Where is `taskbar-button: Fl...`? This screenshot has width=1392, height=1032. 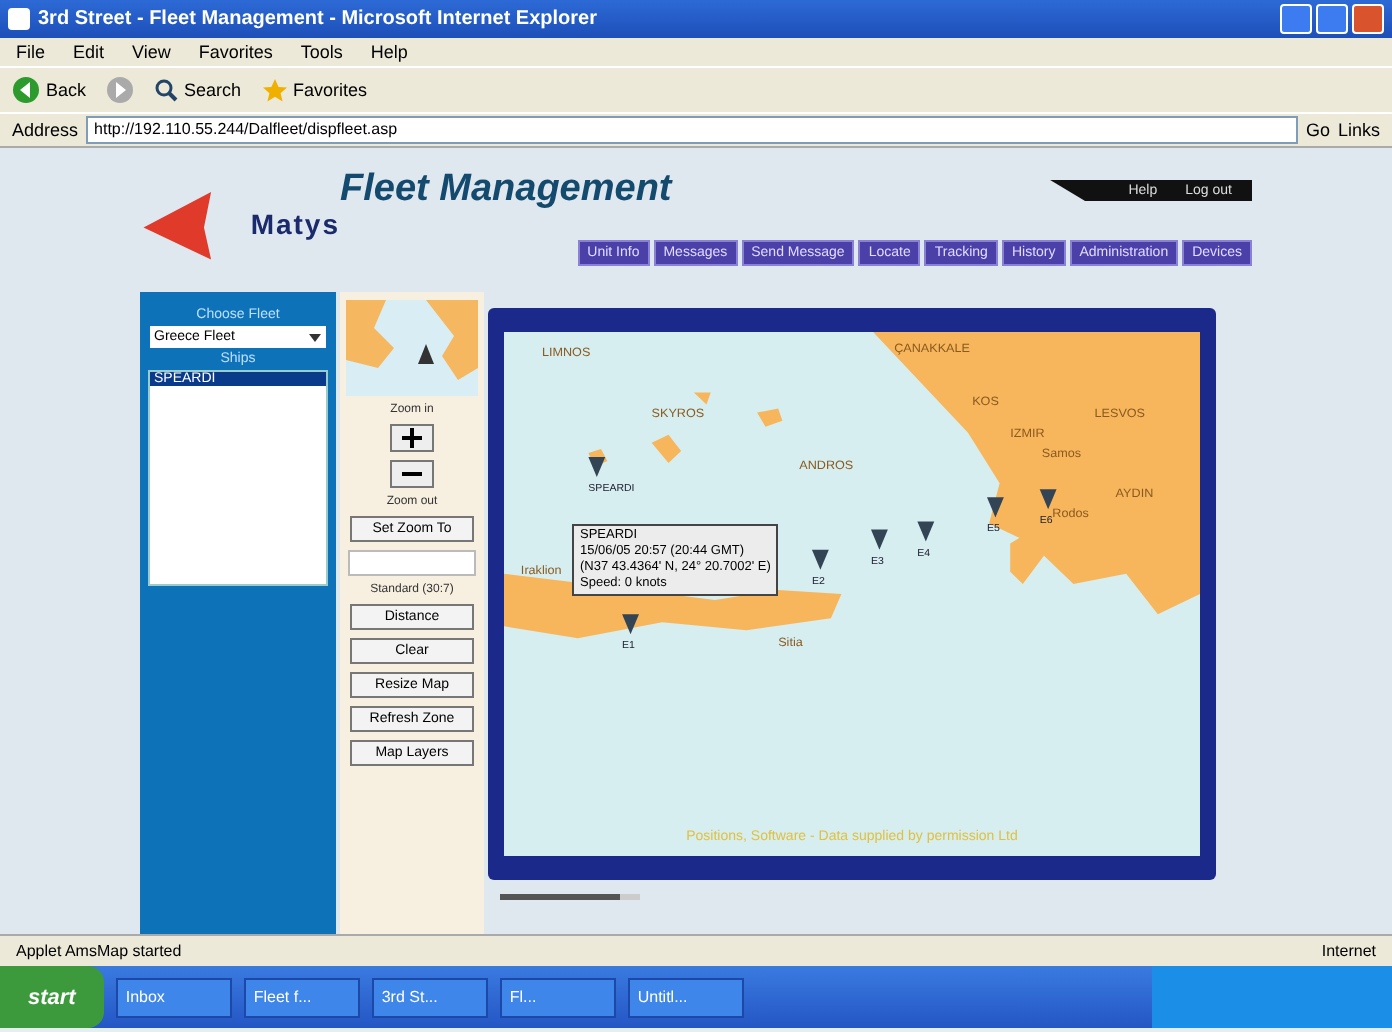 taskbar-button: Fl... is located at coordinates (557, 997).